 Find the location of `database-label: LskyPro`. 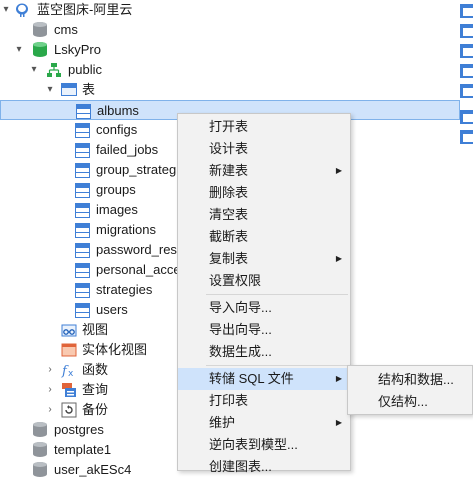

database-label: LskyPro is located at coordinates (77, 49).